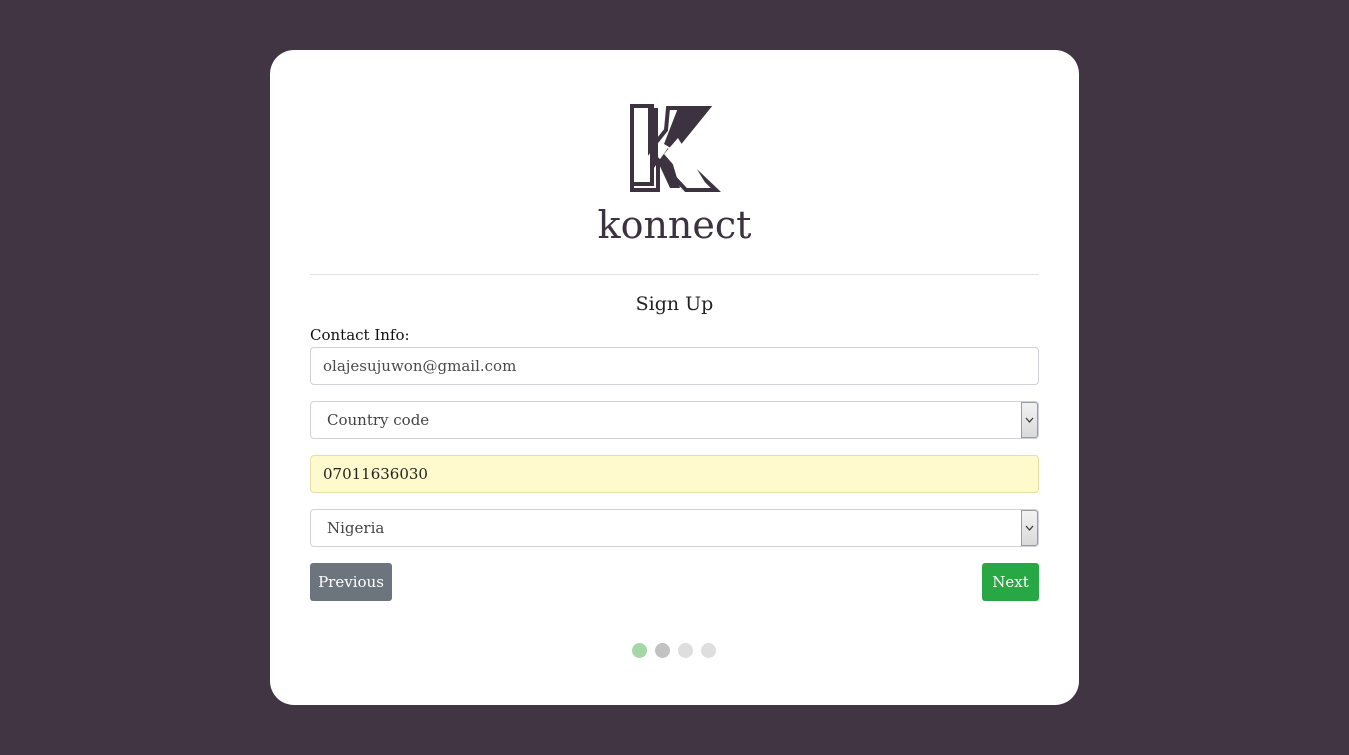  What do you see at coordinates (675, 148) in the screenshot?
I see `konnect-k-logo-icon` at bounding box center [675, 148].